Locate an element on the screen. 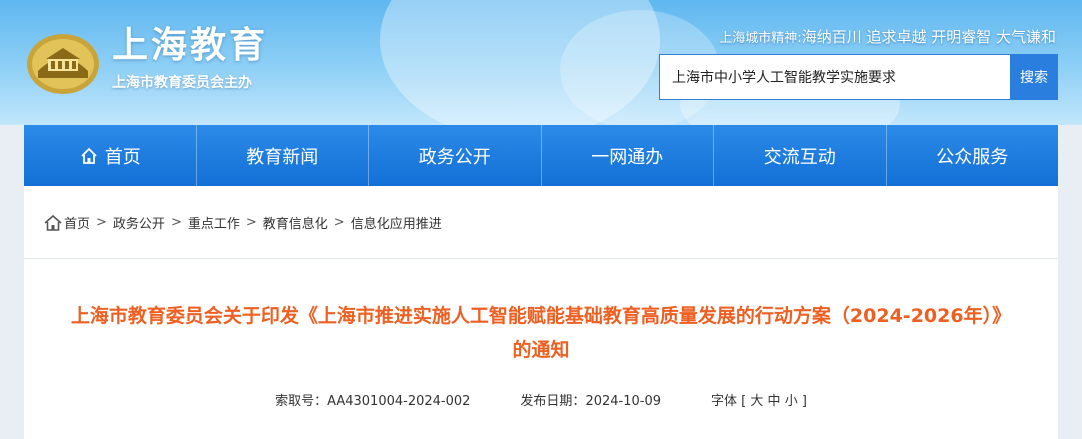 This screenshot has height=439, width=1082. publish-date: 发布日期：2024-10-09 is located at coordinates (590, 399).